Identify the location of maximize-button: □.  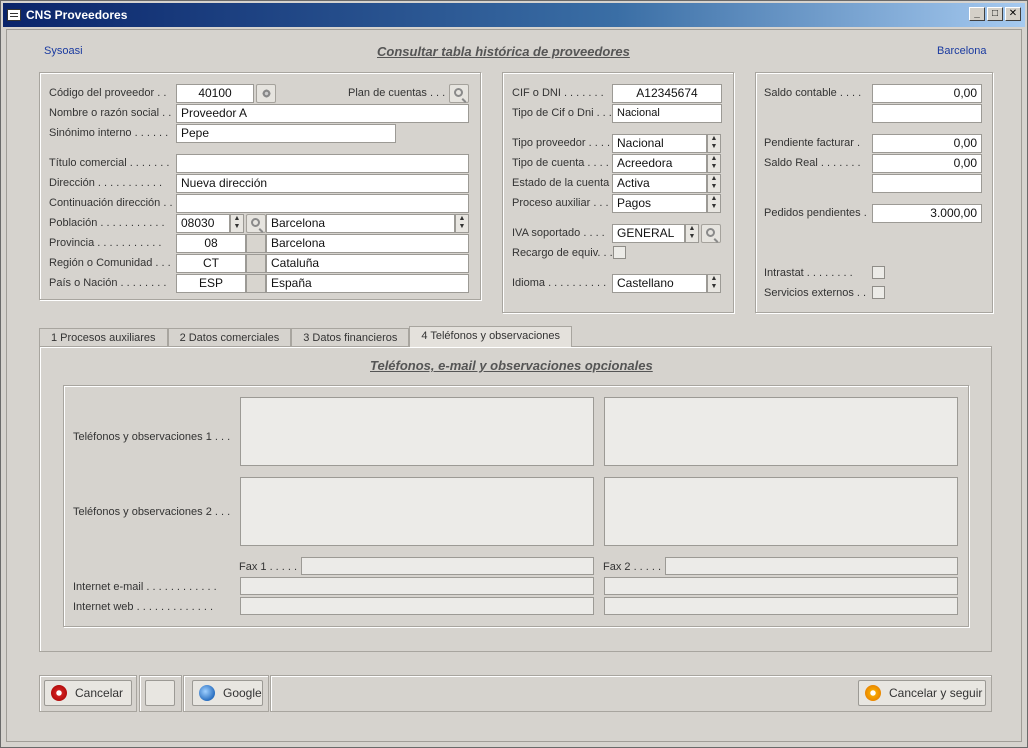
(995, 14).